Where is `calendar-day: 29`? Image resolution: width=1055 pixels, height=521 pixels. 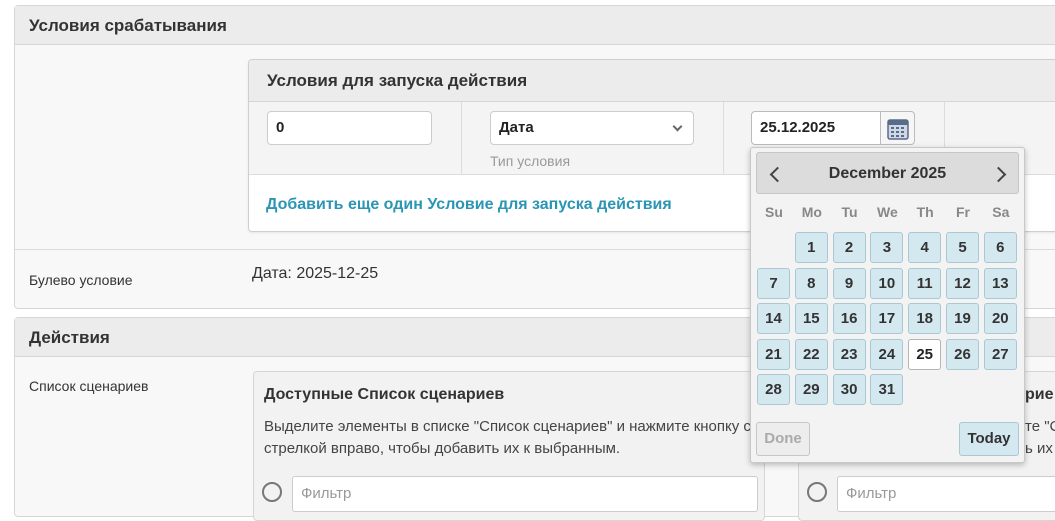
calendar-day: 29 is located at coordinates (811, 389).